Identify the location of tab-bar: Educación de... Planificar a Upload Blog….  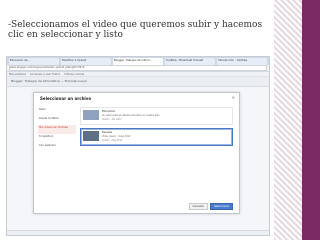
(138, 61).